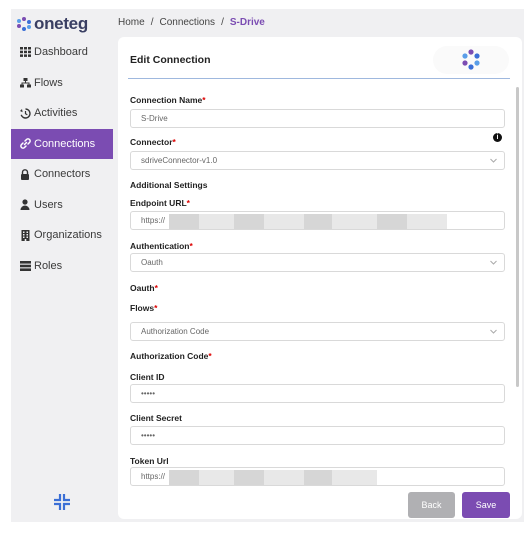  Describe the element at coordinates (318, 22) in the screenshot. I see `breadcrumb: Home / Connections / S-Drive` at that location.